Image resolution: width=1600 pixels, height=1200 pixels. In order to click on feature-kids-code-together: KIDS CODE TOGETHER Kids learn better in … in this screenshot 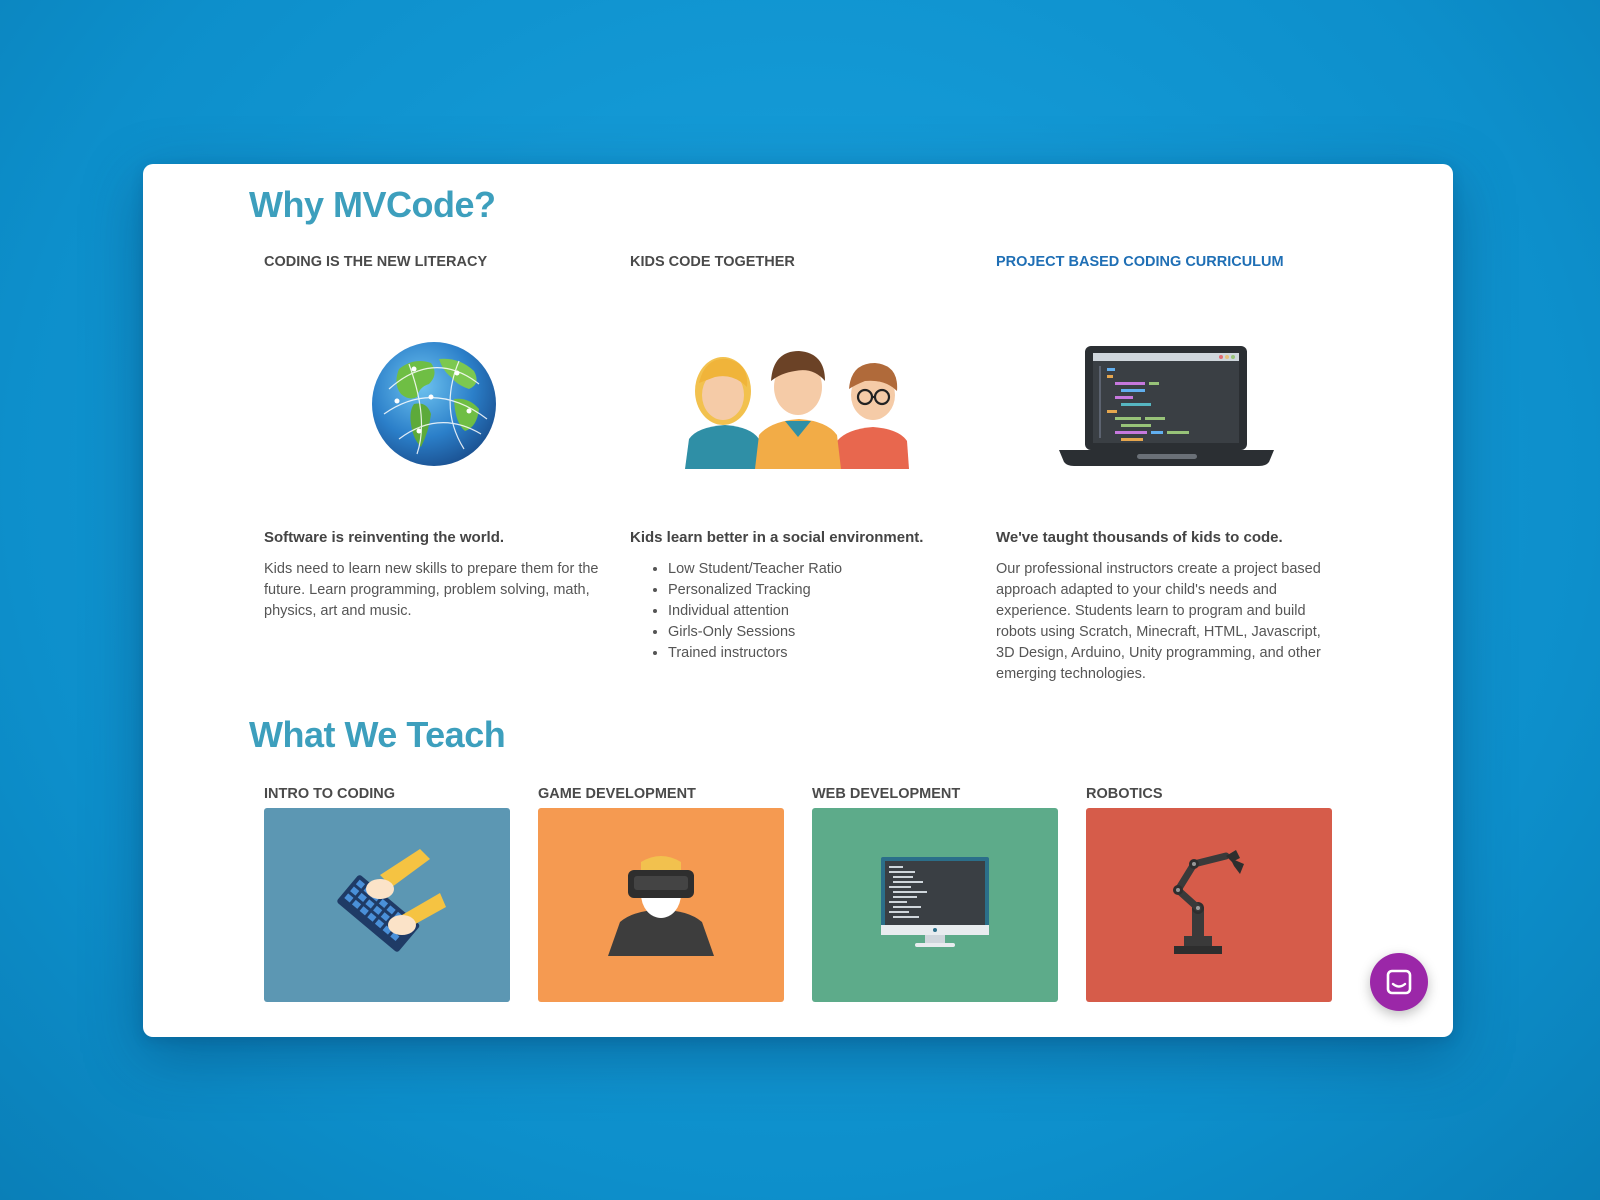, I will do `click(800, 457)`.